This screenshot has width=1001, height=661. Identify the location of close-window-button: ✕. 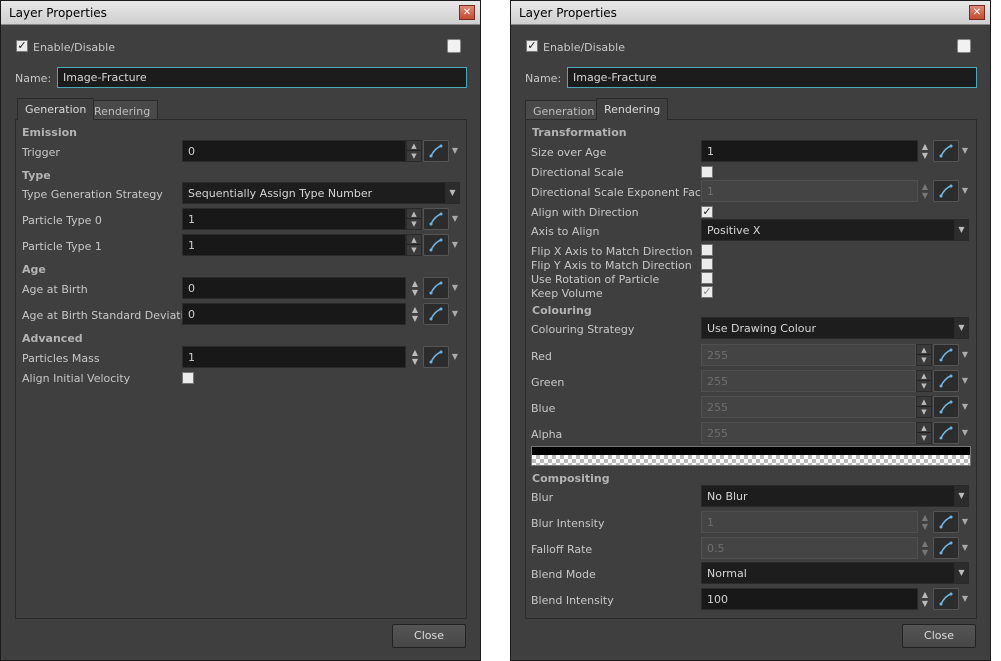
(977, 12).